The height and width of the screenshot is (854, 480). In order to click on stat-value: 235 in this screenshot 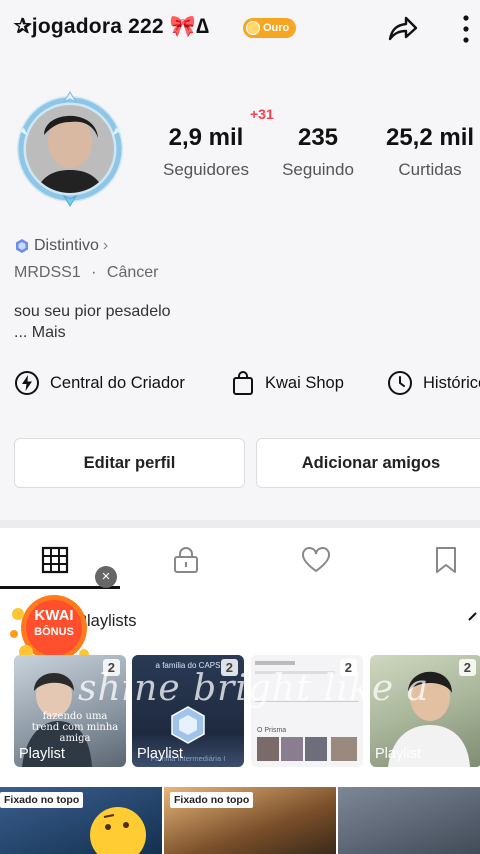, I will do `click(318, 137)`.